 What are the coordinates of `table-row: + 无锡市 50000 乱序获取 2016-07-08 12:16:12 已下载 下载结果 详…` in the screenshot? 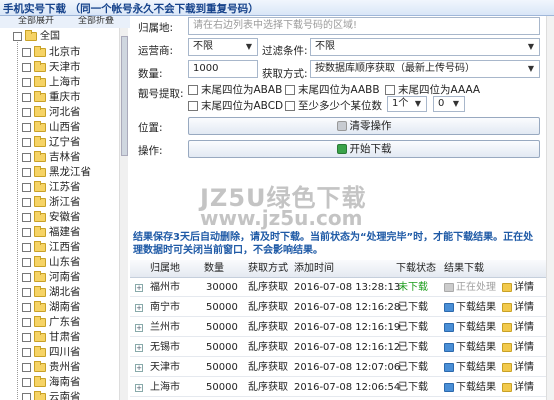 It's located at (342, 348).